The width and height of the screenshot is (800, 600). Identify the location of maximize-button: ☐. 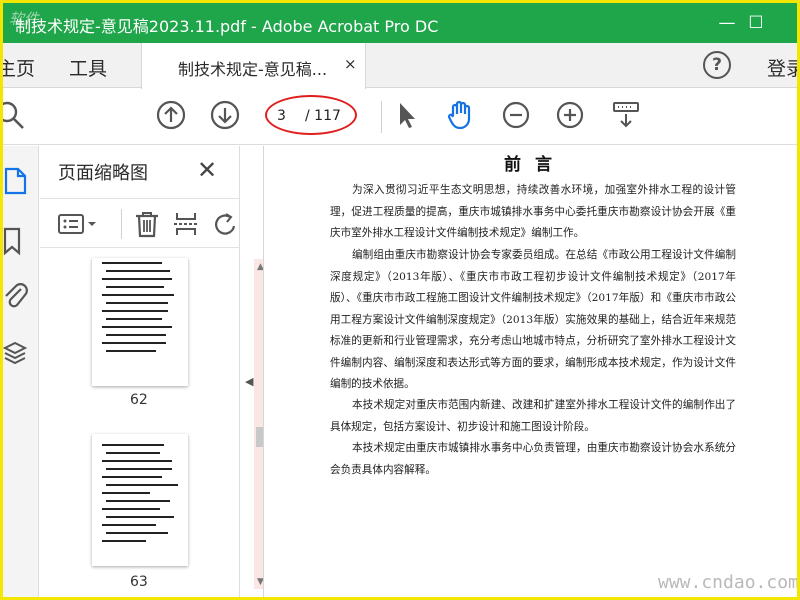
(756, 24).